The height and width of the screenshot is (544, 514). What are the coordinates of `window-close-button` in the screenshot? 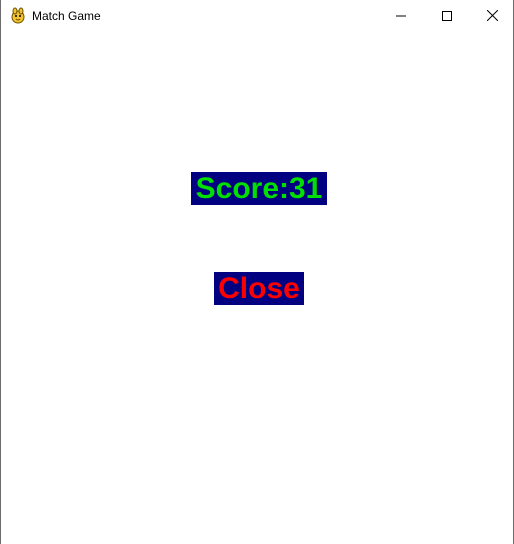 It's located at (491, 15).